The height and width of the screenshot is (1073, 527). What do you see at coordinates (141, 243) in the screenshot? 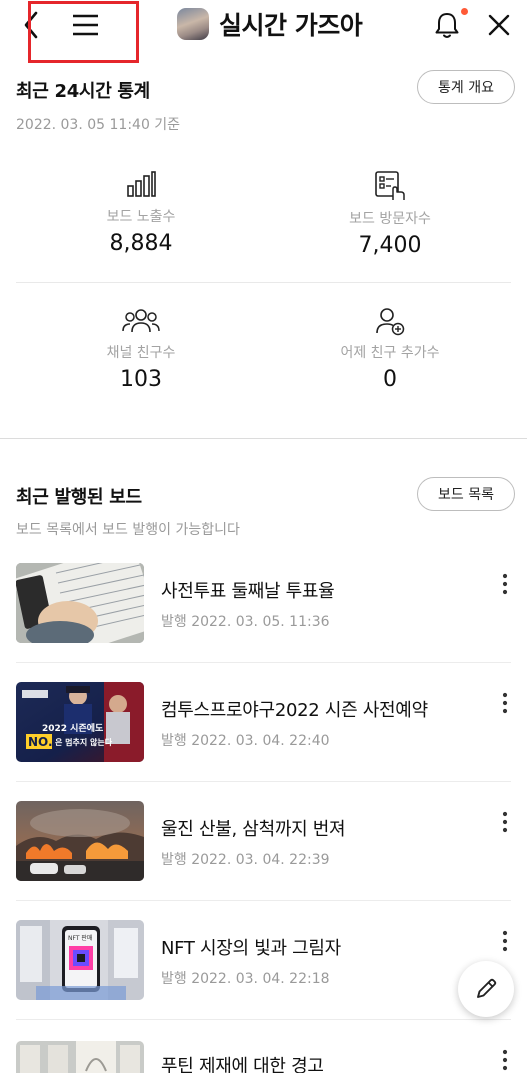
I see `stat-value: 8,884` at bounding box center [141, 243].